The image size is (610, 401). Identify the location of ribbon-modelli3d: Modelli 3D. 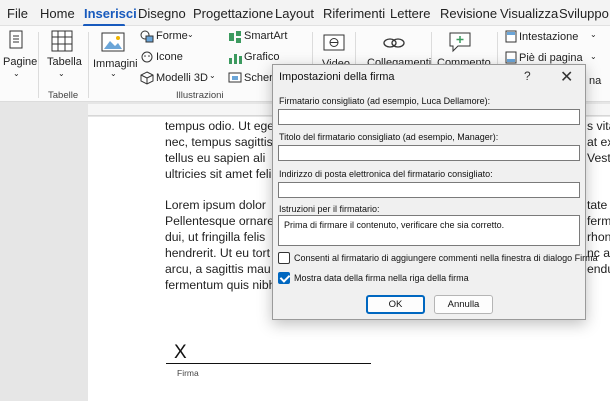
(182, 78).